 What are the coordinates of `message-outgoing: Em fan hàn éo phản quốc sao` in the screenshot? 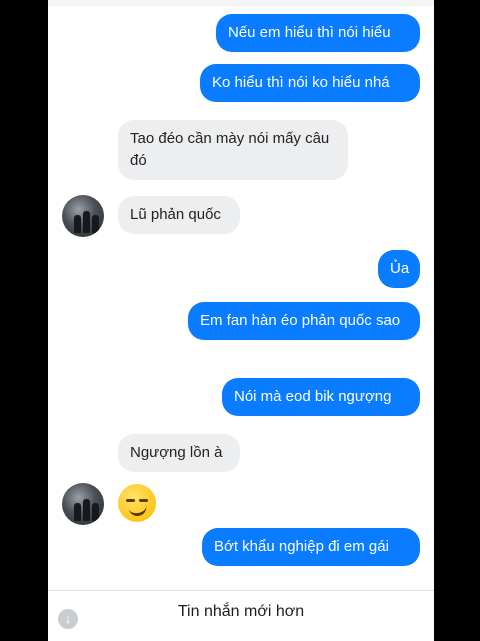 It's located at (304, 321).